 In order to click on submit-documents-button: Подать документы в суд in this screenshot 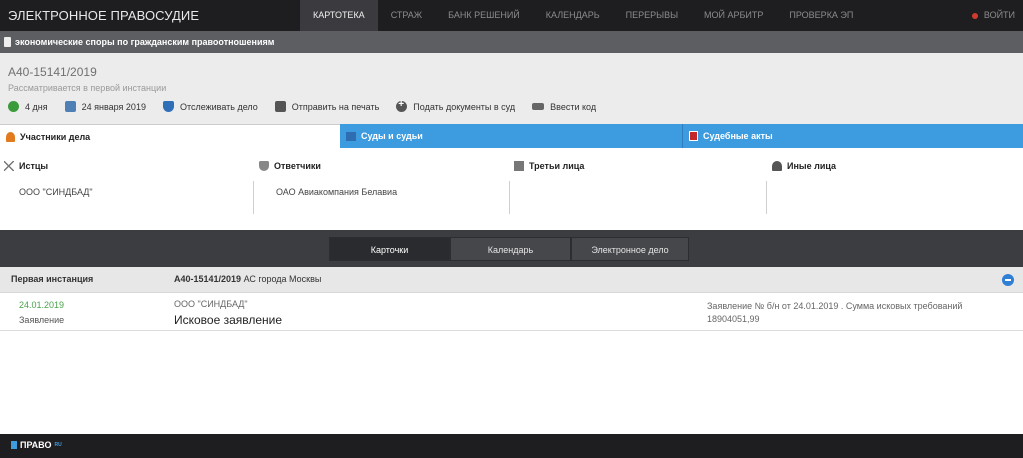, I will do `click(456, 105)`.